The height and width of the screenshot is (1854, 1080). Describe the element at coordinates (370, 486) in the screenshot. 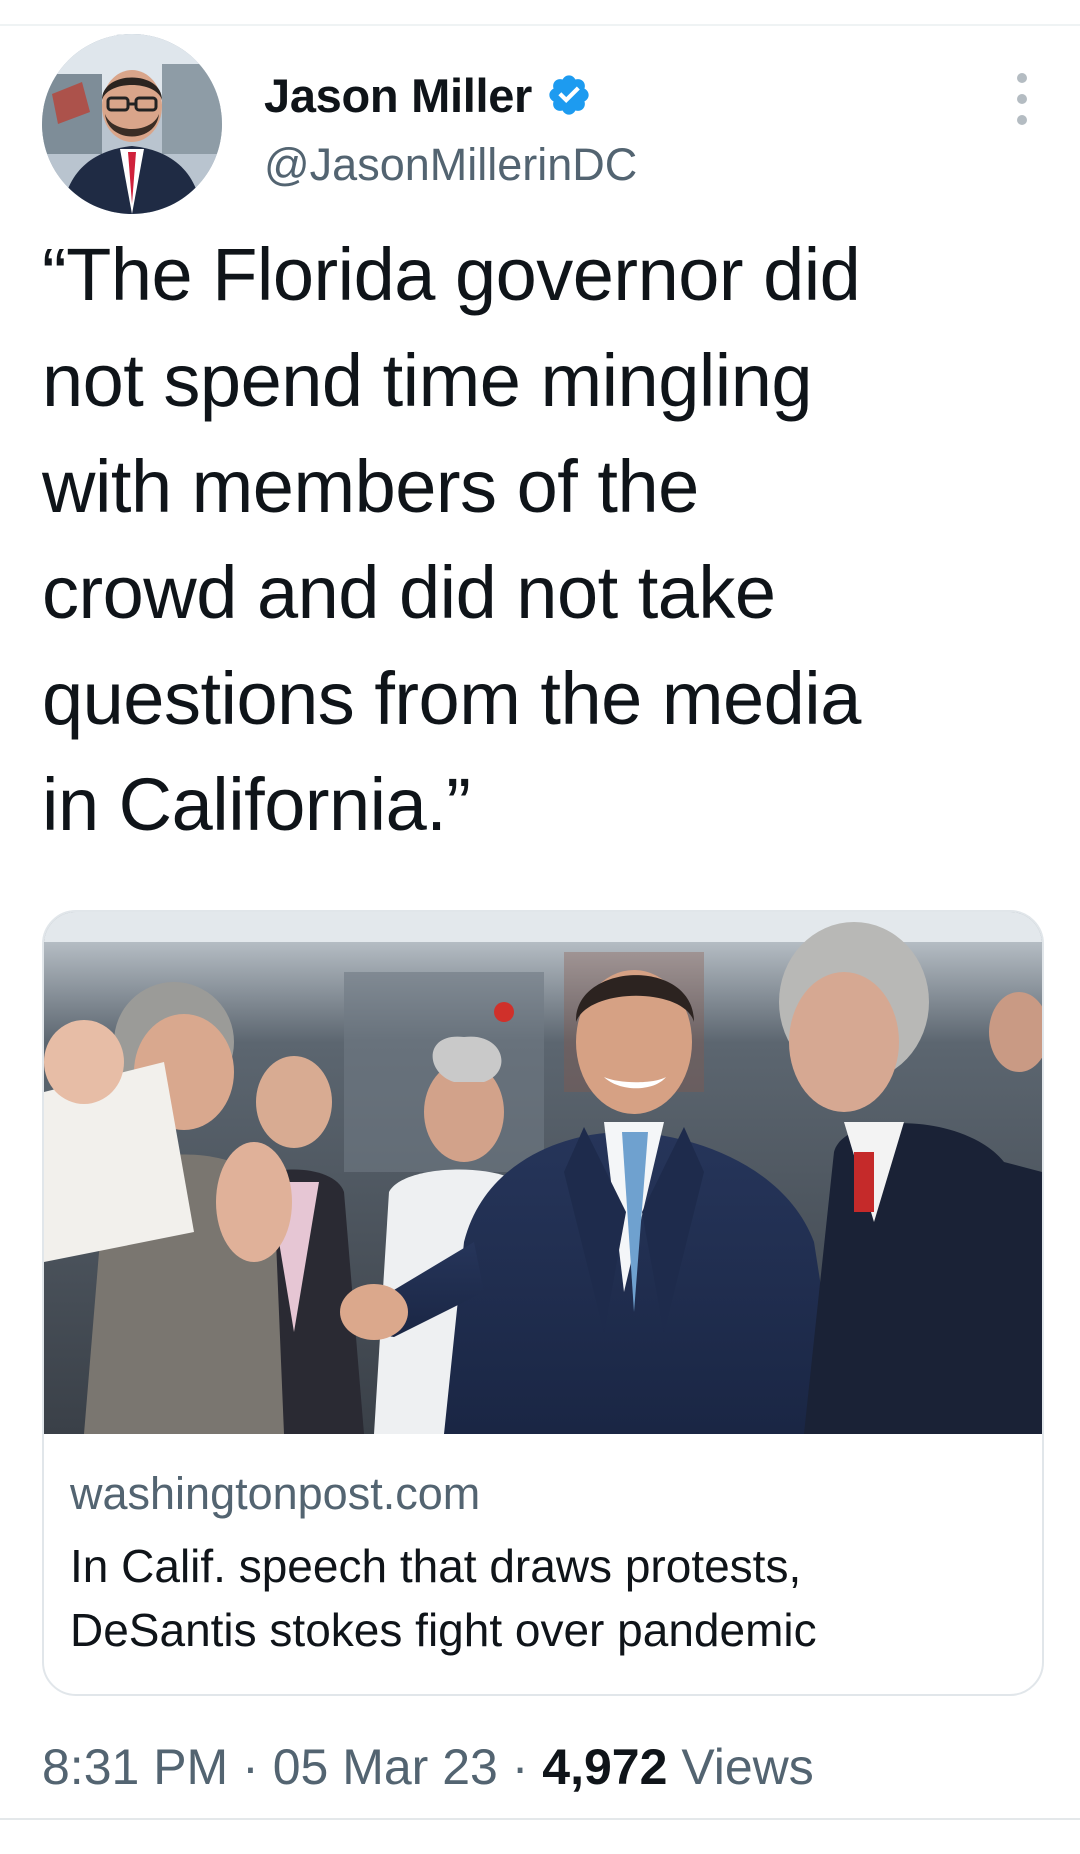

I see `tweet-line: with members of the` at that location.